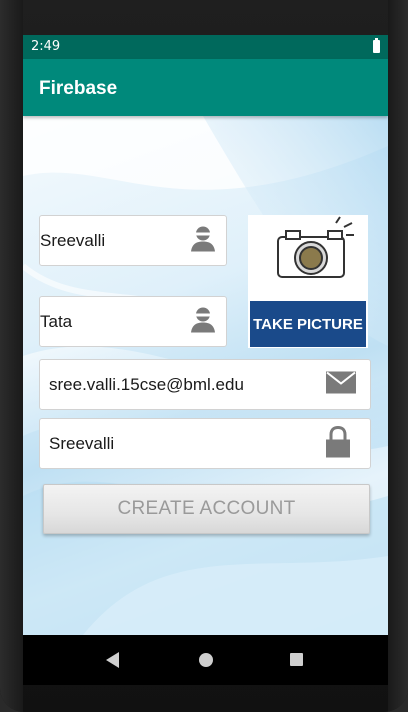 The image size is (408, 712). Describe the element at coordinates (146, 384) in the screenshot. I see `email-value: sree.valli.15cse@bml.edu` at that location.